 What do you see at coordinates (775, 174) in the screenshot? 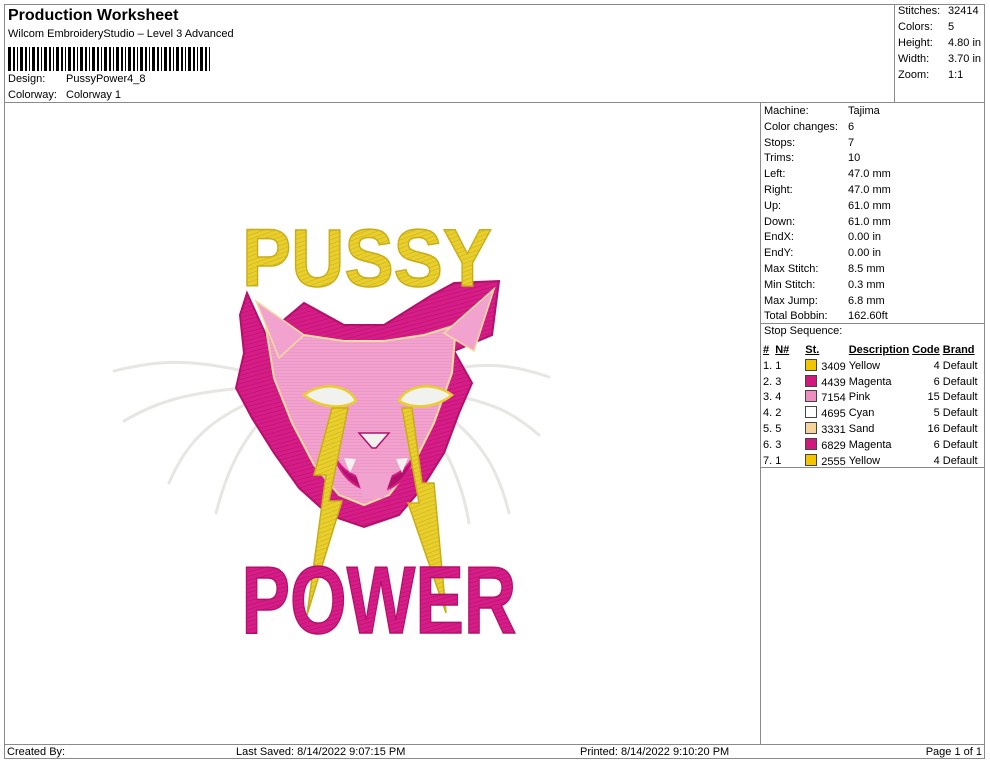
I see `info-label: Left:` at bounding box center [775, 174].